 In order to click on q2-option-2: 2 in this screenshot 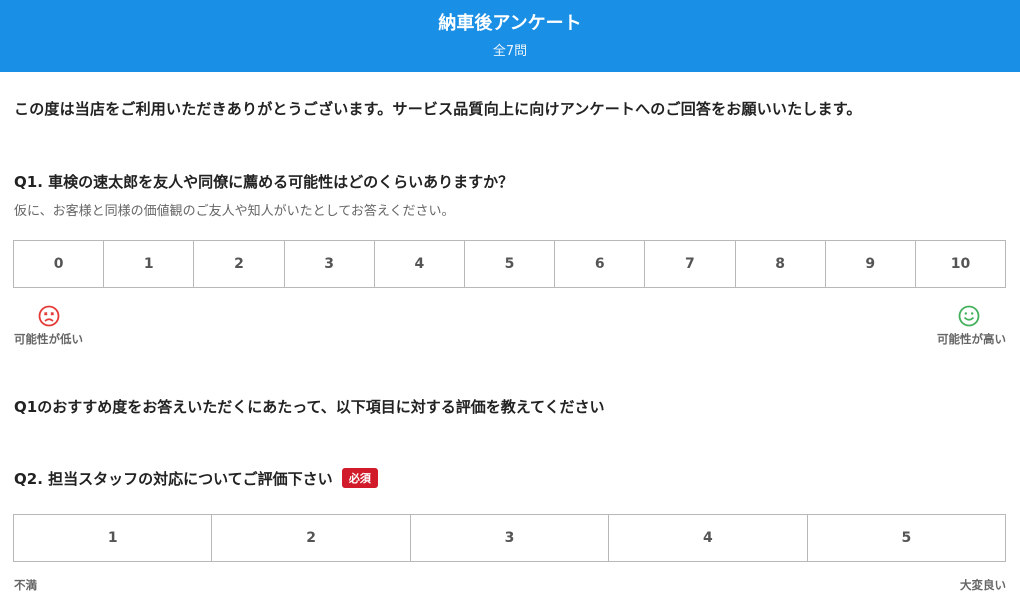, I will do `click(311, 538)`.